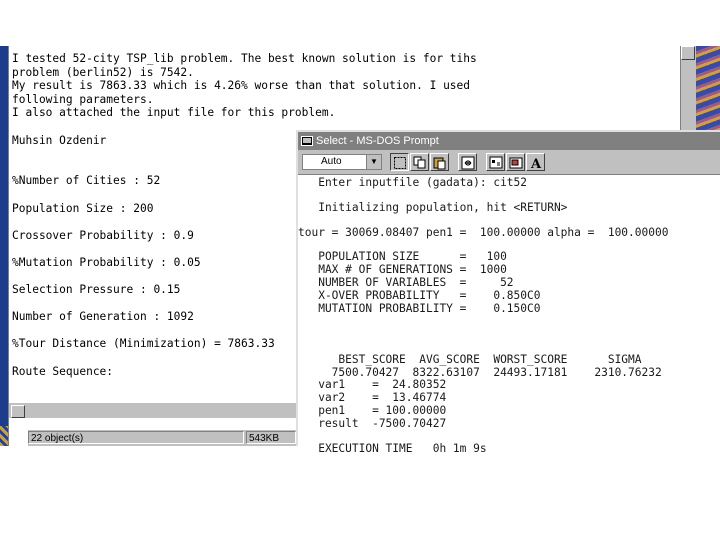  I want to click on mark-icon, so click(400, 163).